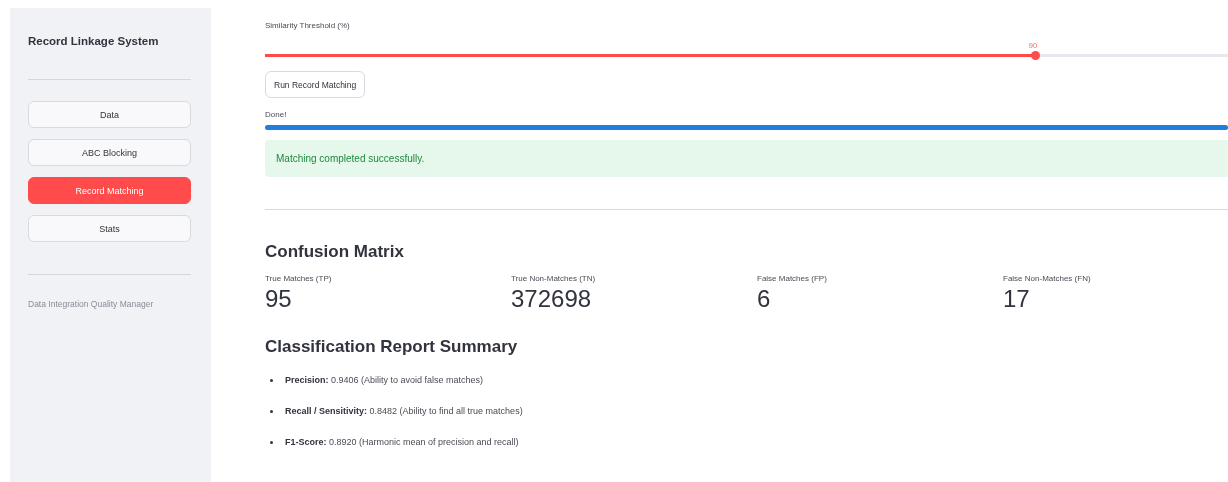 This screenshot has height=482, width=1228. Describe the element at coordinates (91, 304) in the screenshot. I see `sidebar-footer-text: Data Integration Quality Manager` at that location.